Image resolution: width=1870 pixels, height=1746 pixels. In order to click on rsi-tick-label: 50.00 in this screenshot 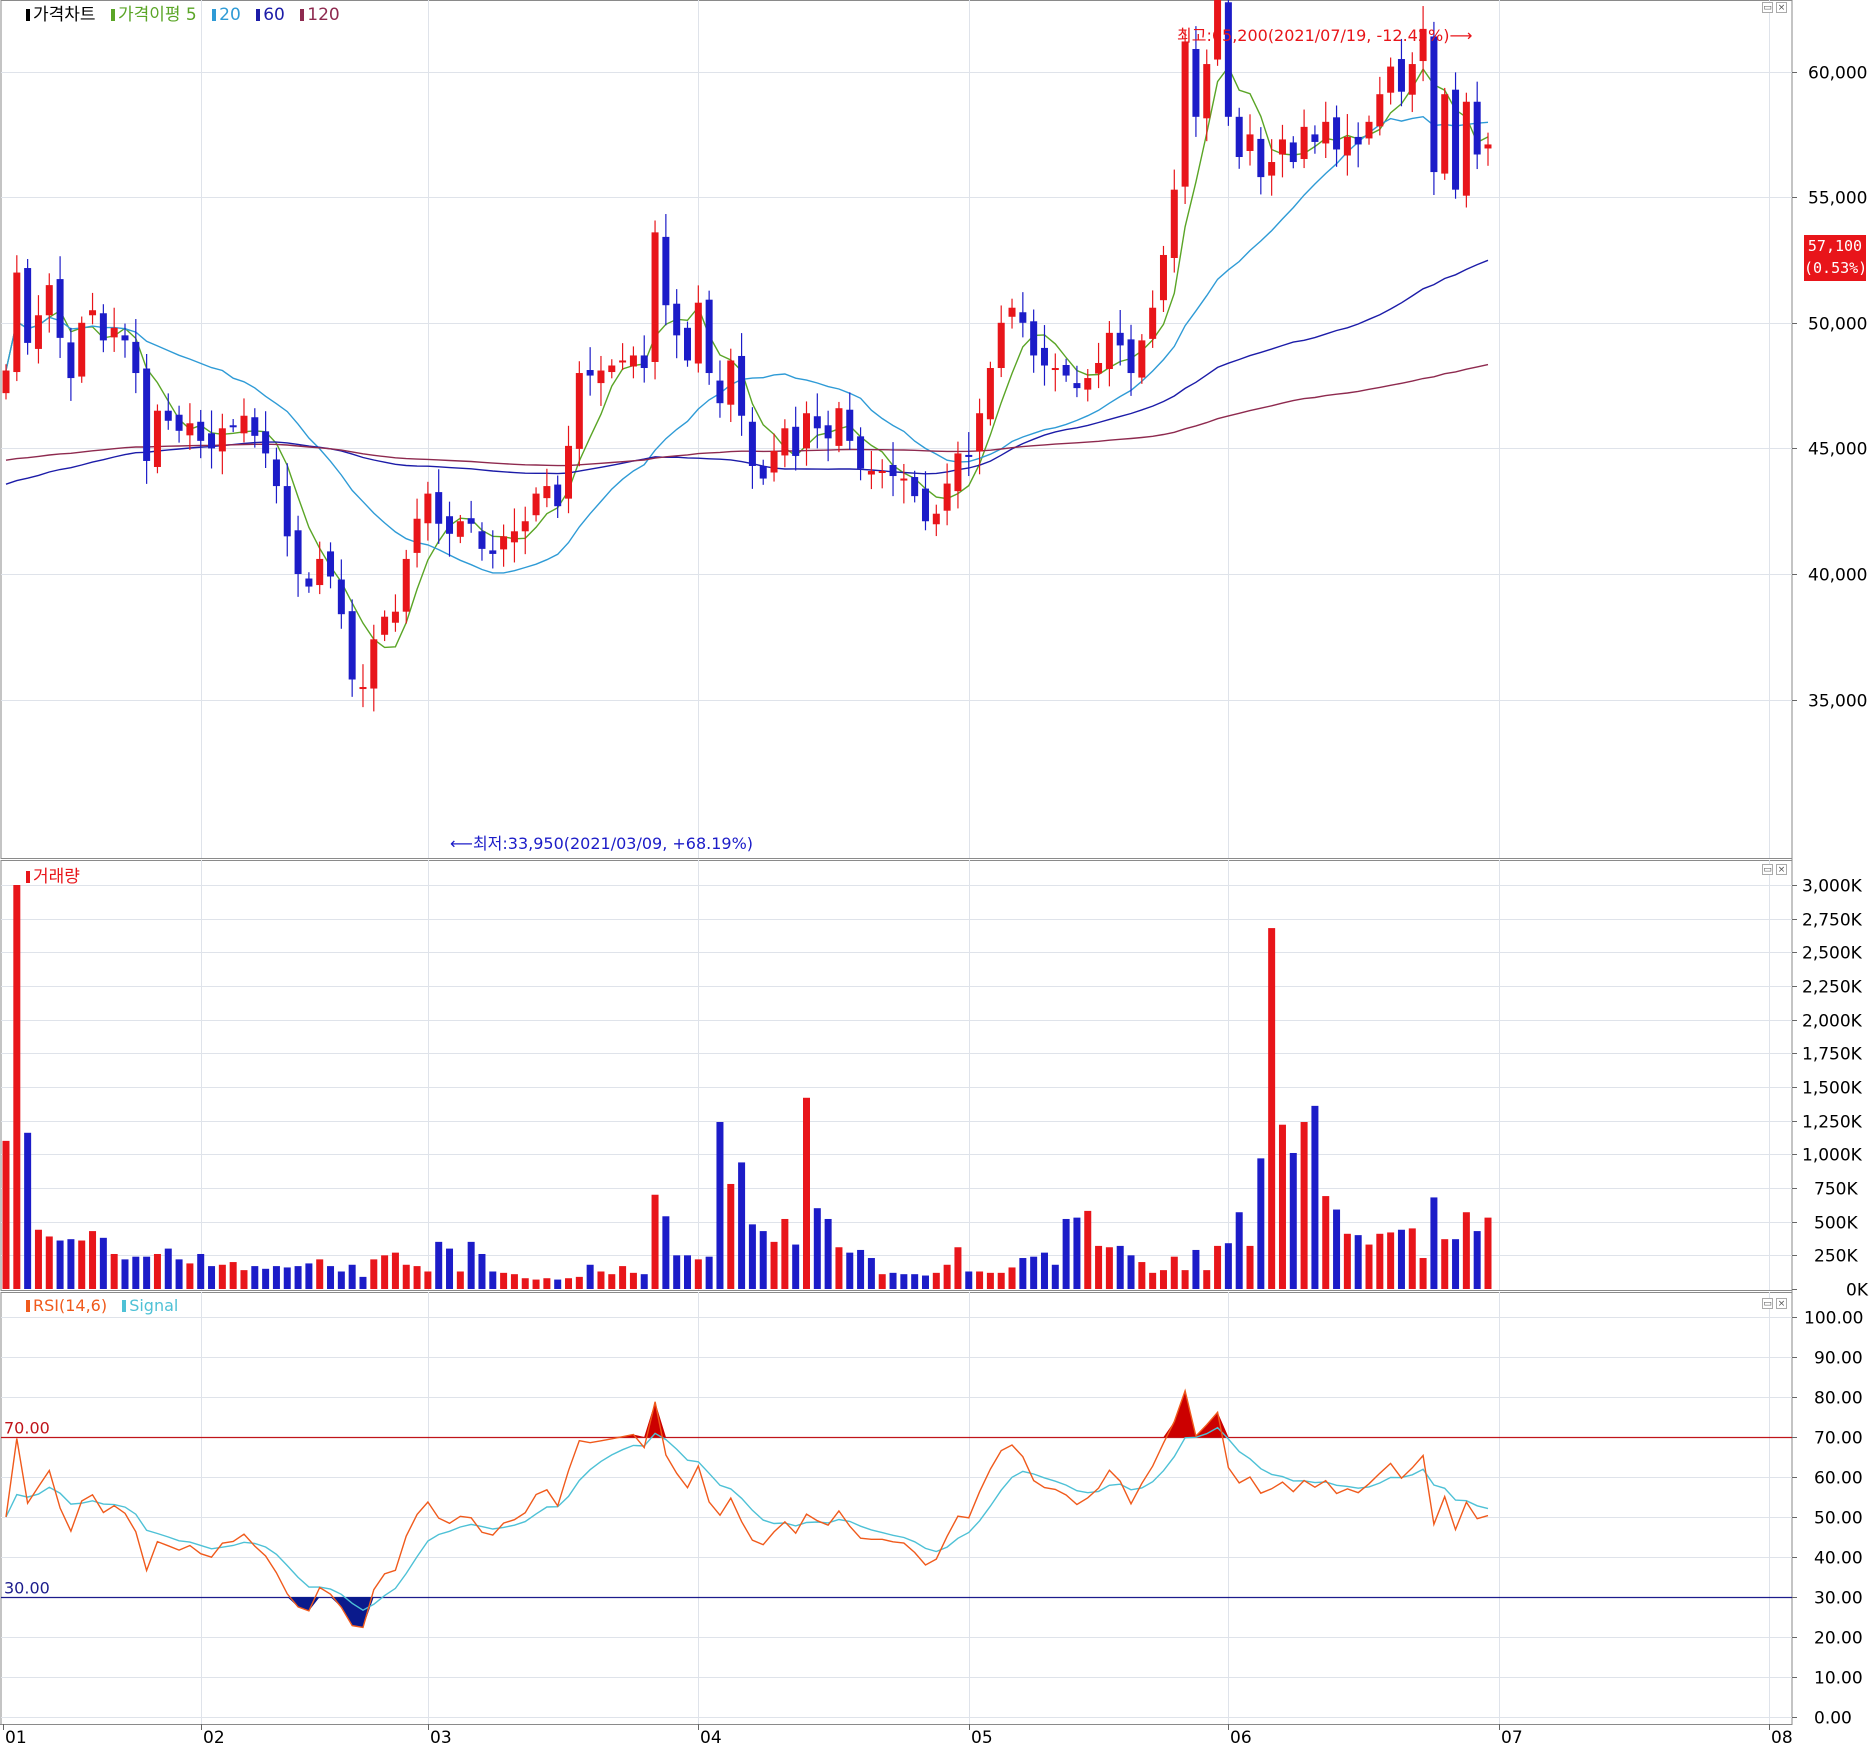, I will do `click(1838, 1519)`.